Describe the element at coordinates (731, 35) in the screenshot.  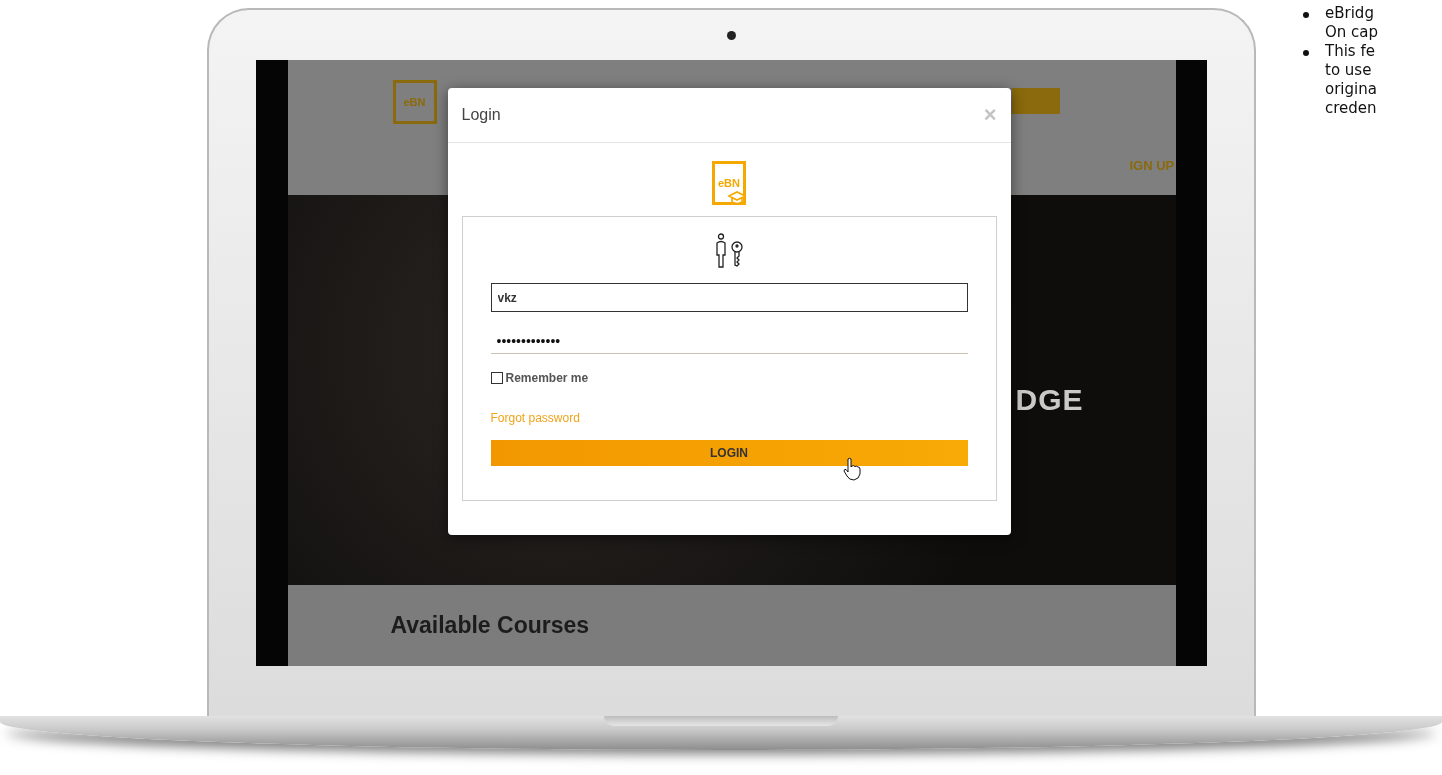
I see `camera-icon` at that location.